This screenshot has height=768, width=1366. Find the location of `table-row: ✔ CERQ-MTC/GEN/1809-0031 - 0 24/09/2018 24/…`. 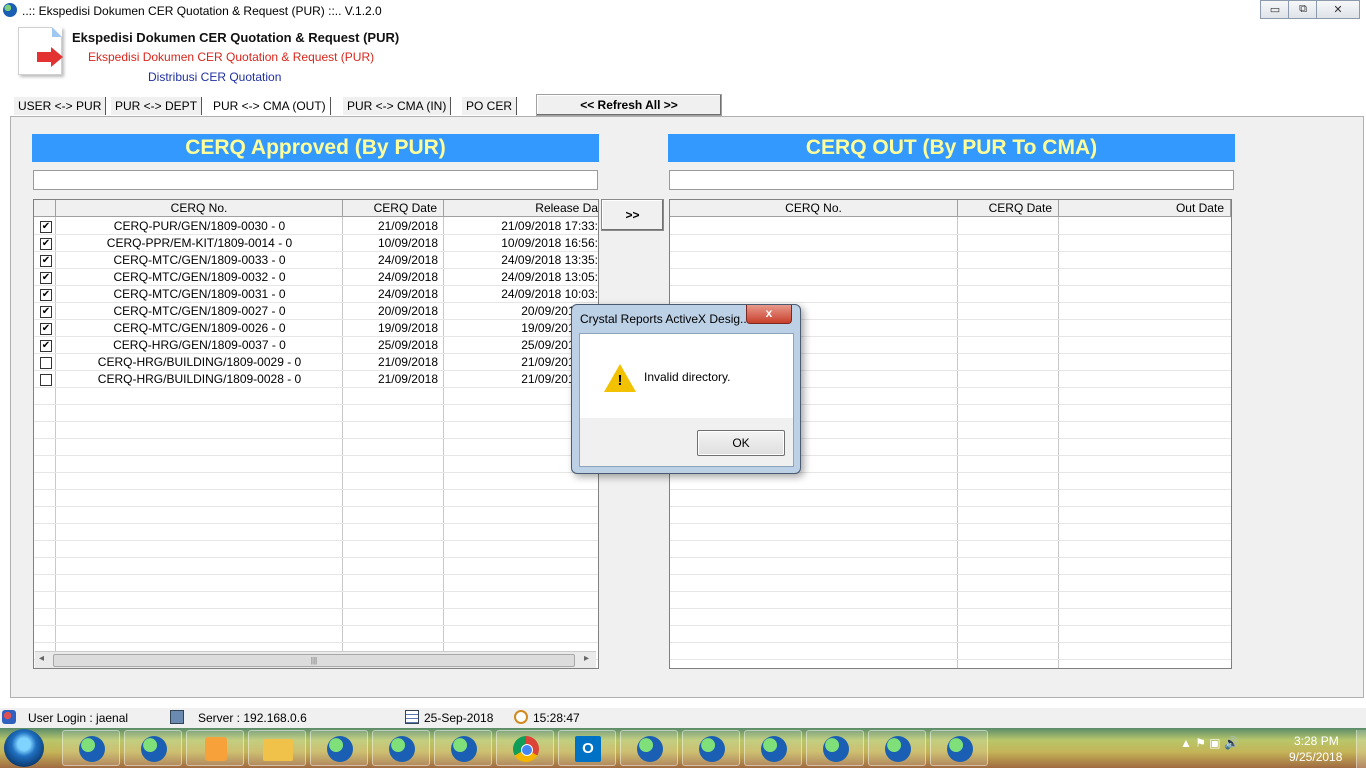

table-row: ✔ CERQ-MTC/GEN/1809-0031 - 0 24/09/2018 24/… is located at coordinates (316, 294).